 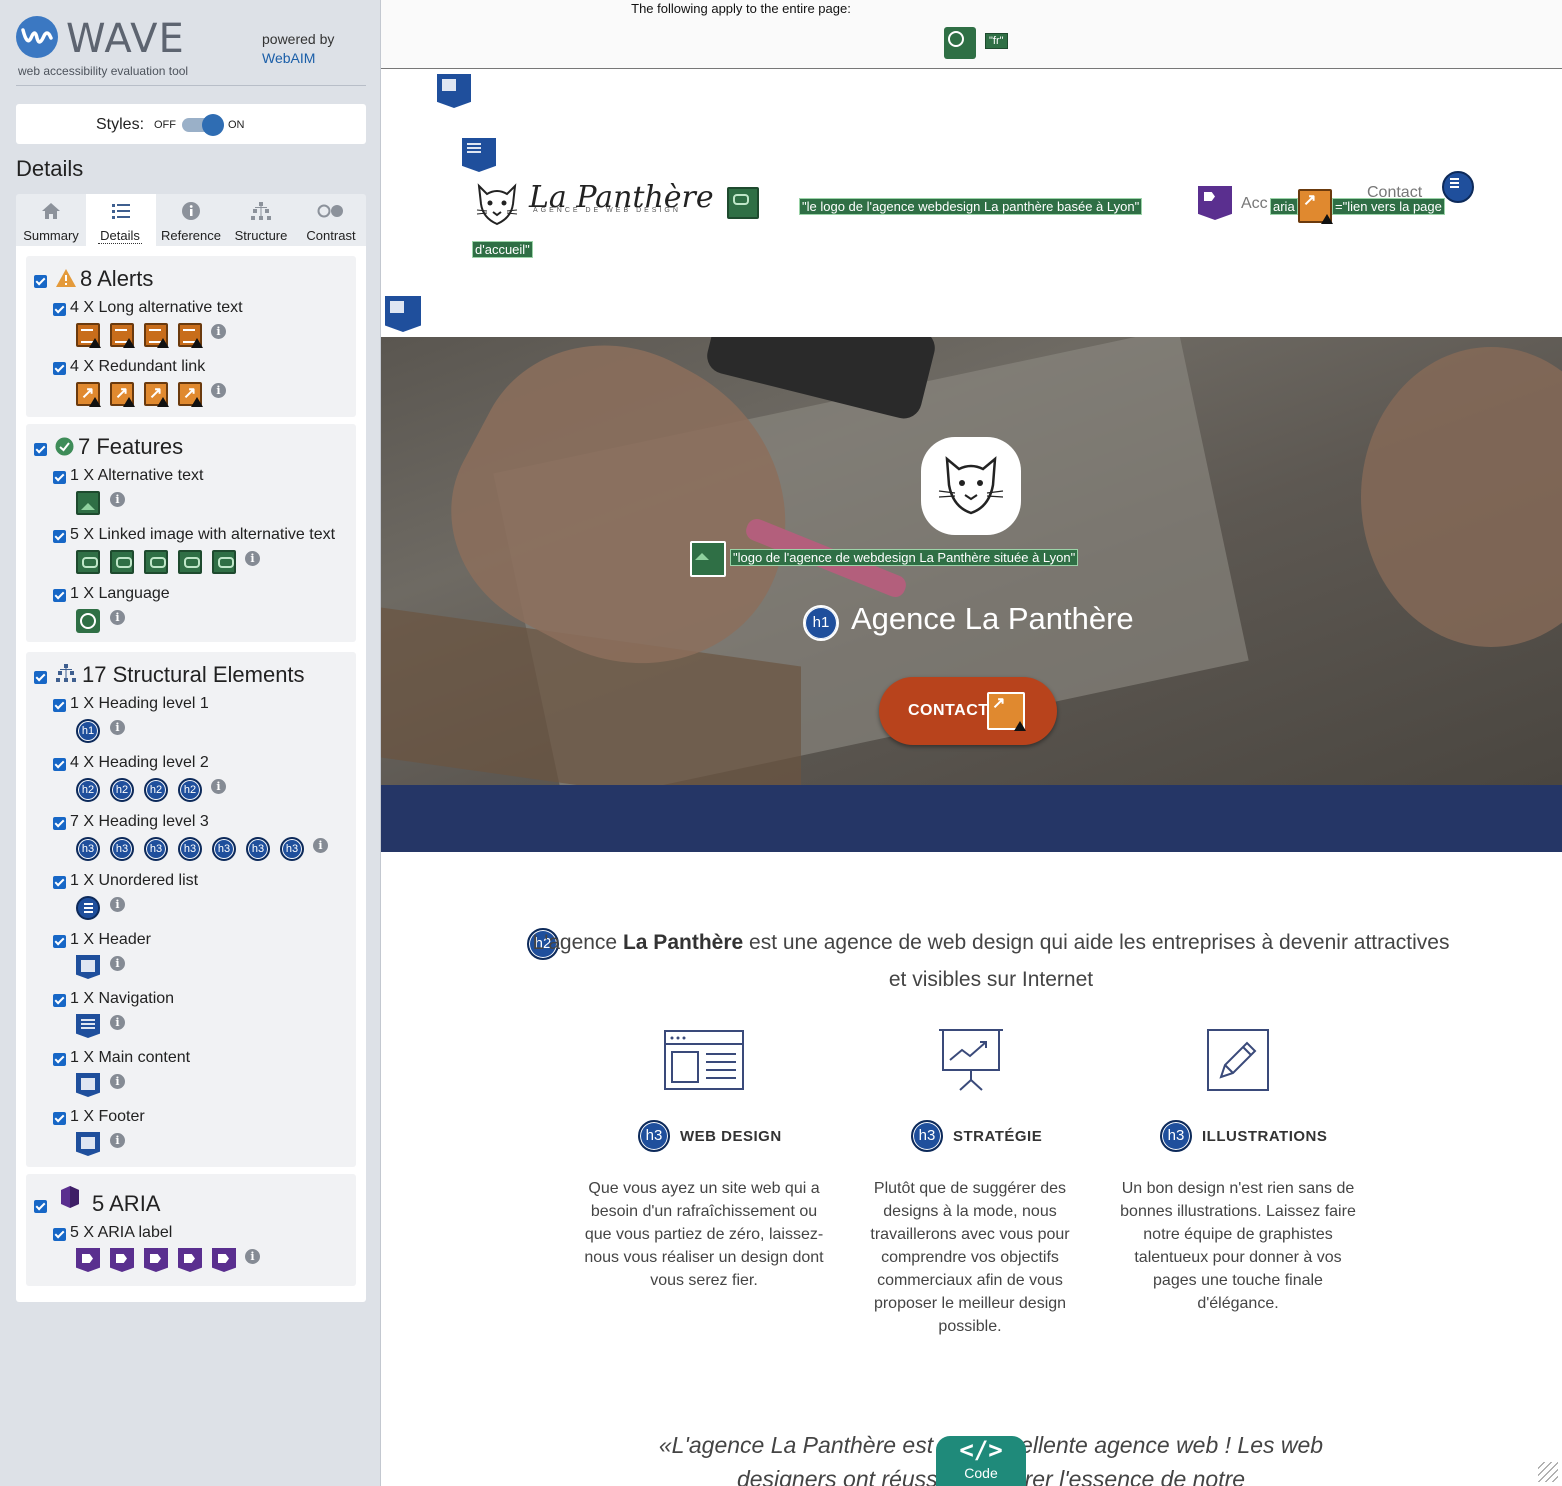 What do you see at coordinates (121, 220) in the screenshot?
I see `tab-details: Details` at bounding box center [121, 220].